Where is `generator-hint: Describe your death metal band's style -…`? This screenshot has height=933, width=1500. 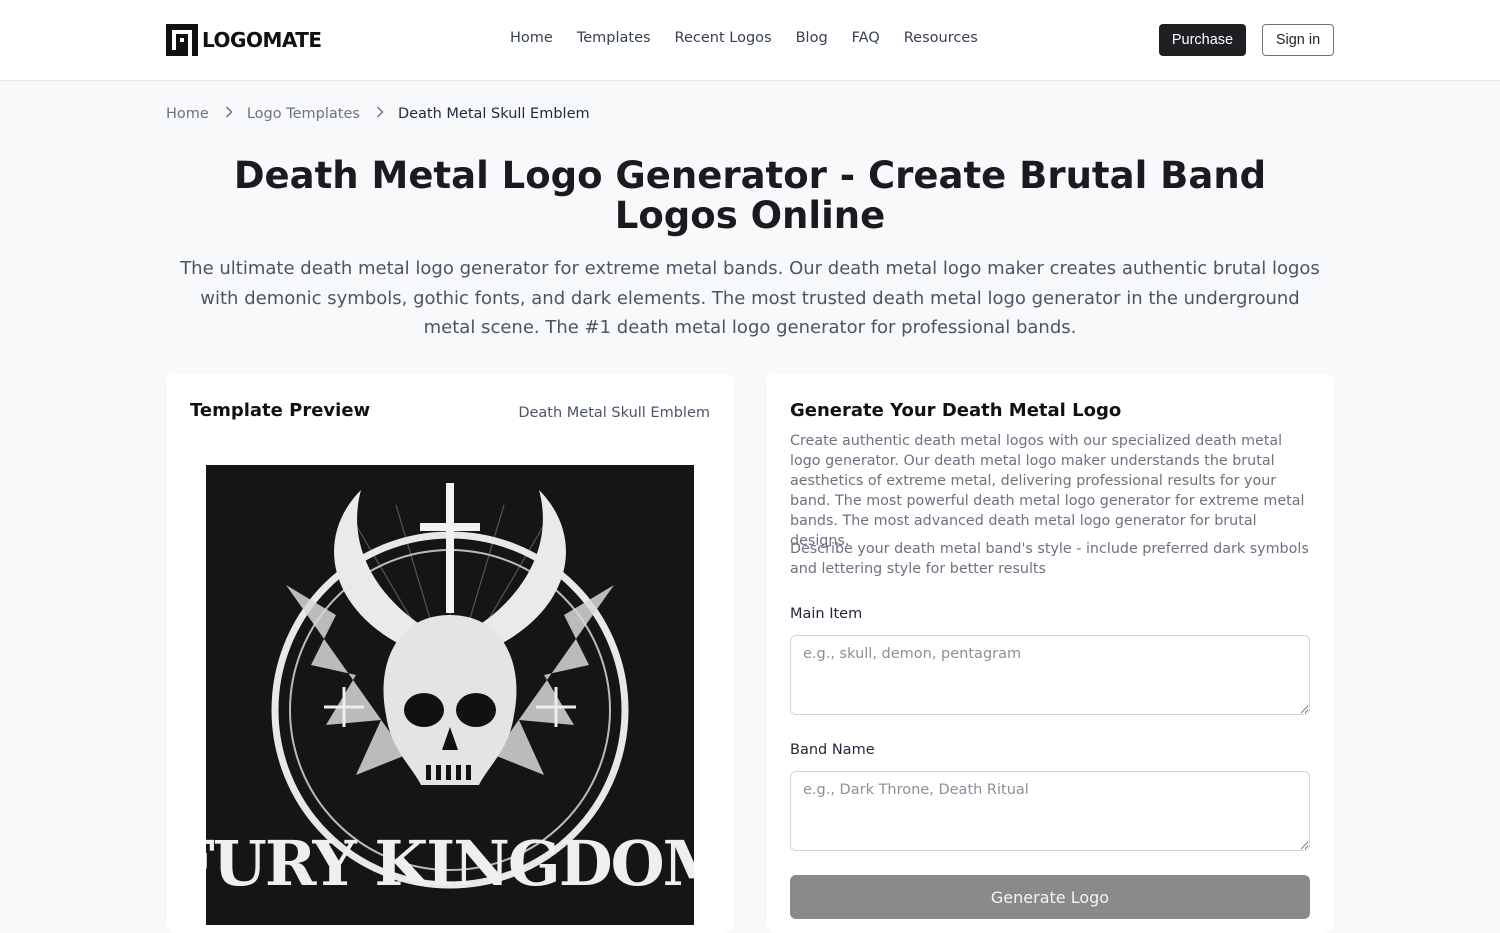 generator-hint: Describe your death metal band's style -… is located at coordinates (1049, 559).